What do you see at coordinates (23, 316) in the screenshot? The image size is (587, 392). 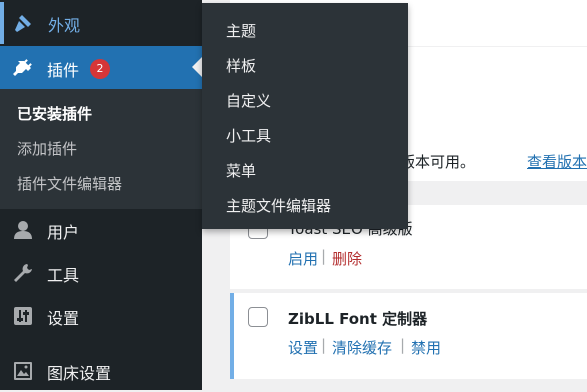 I see `sliders-icon` at bounding box center [23, 316].